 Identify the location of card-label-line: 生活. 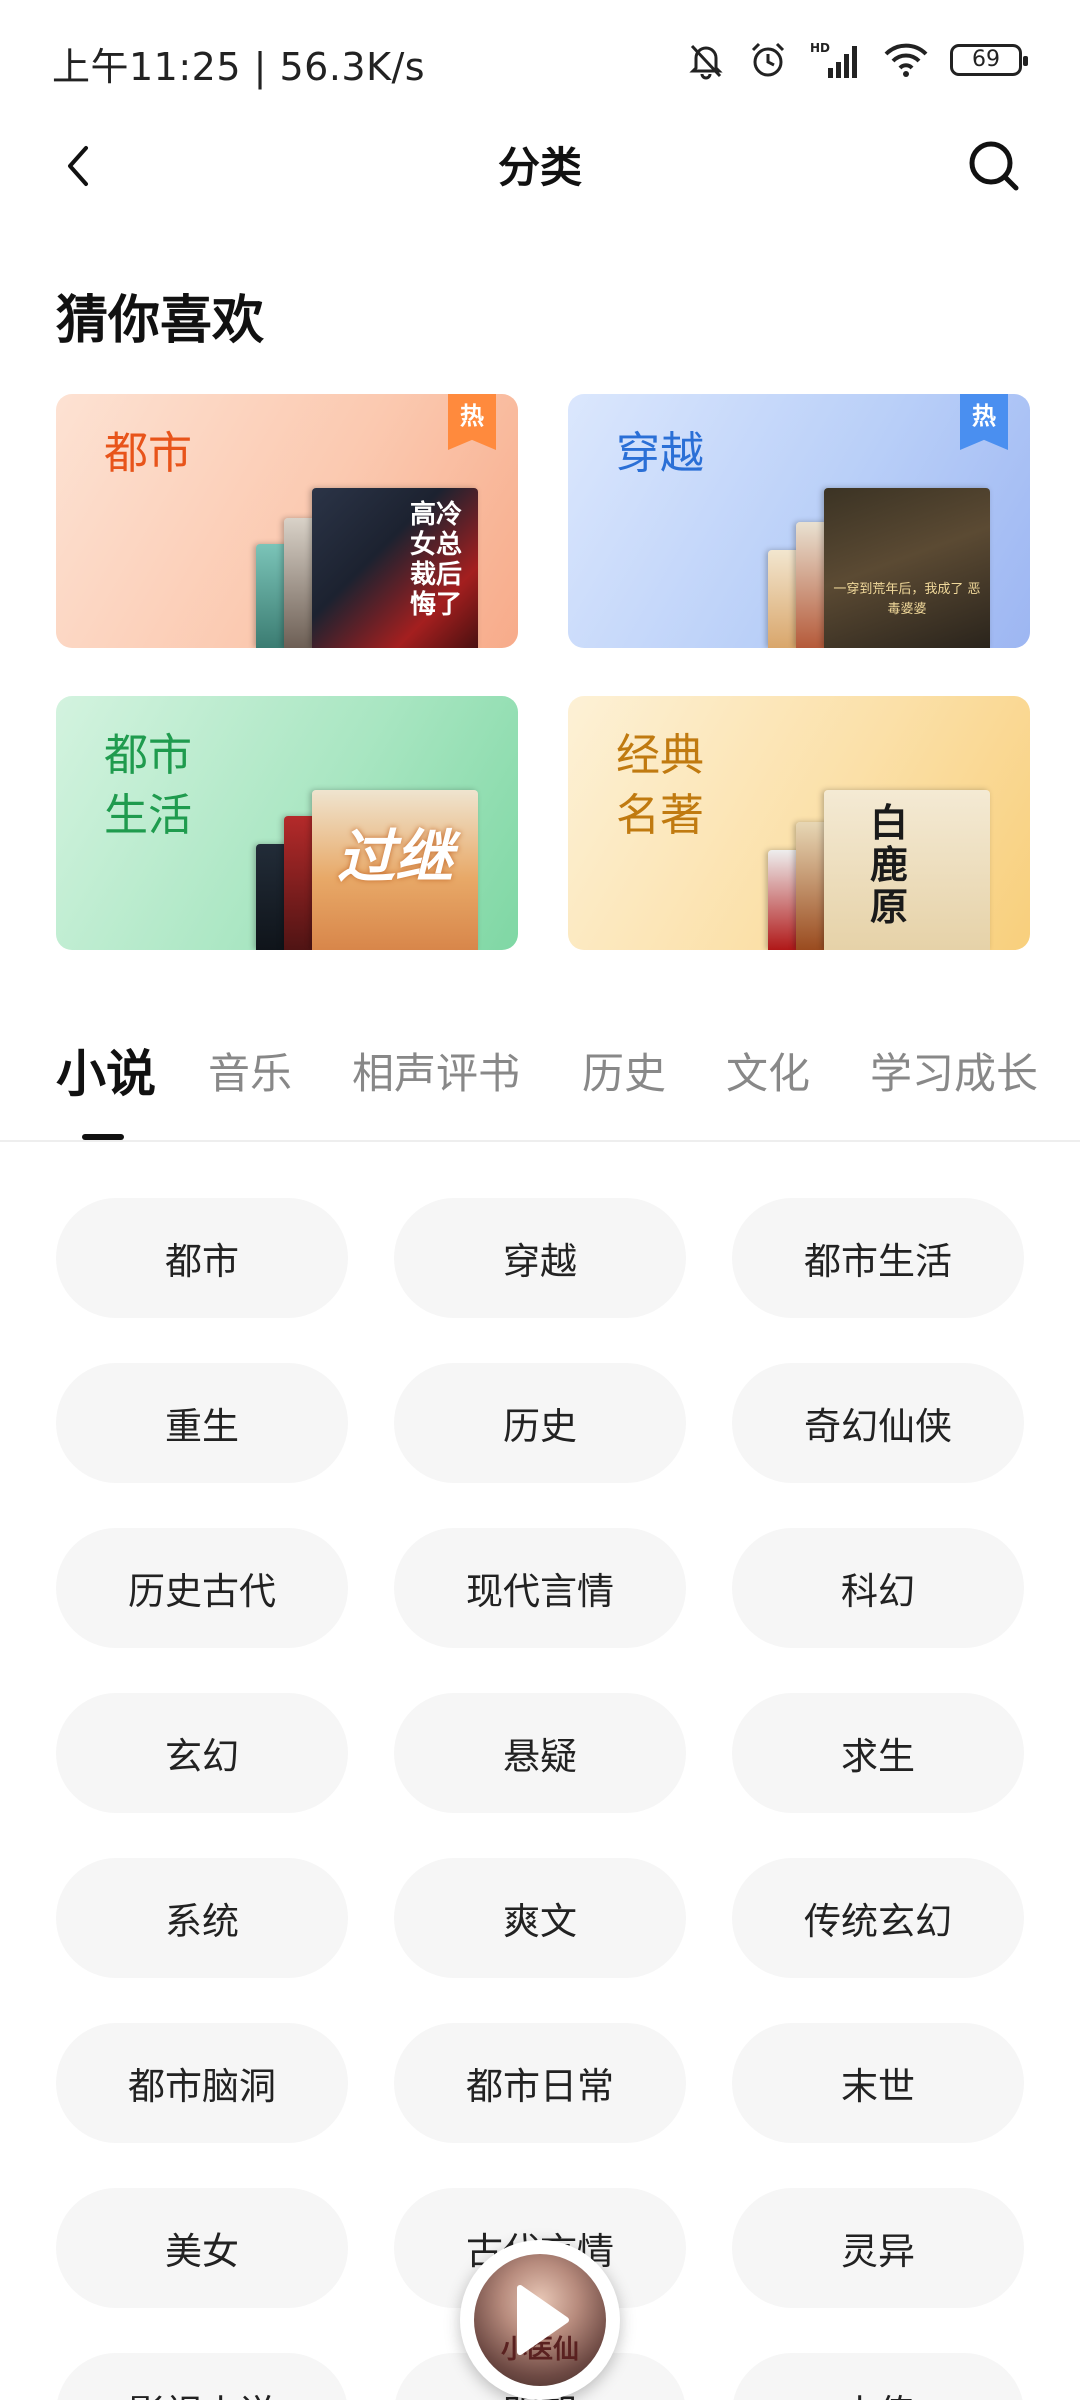
(148, 815).